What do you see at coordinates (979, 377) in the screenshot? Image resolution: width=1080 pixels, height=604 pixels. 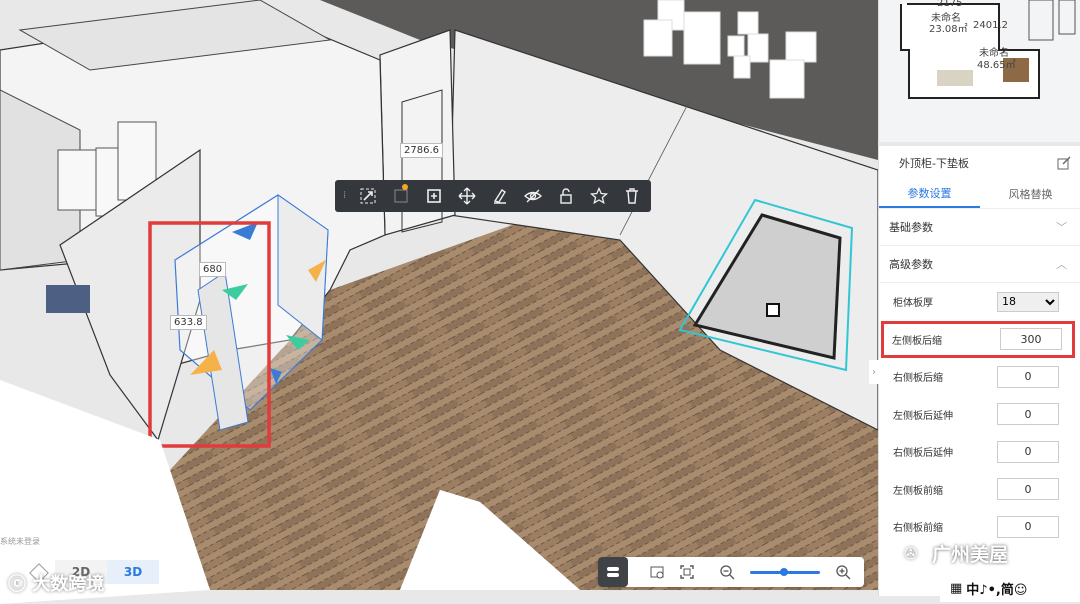 I see `param-row-right-back-shrink: 右侧板后缩` at bounding box center [979, 377].